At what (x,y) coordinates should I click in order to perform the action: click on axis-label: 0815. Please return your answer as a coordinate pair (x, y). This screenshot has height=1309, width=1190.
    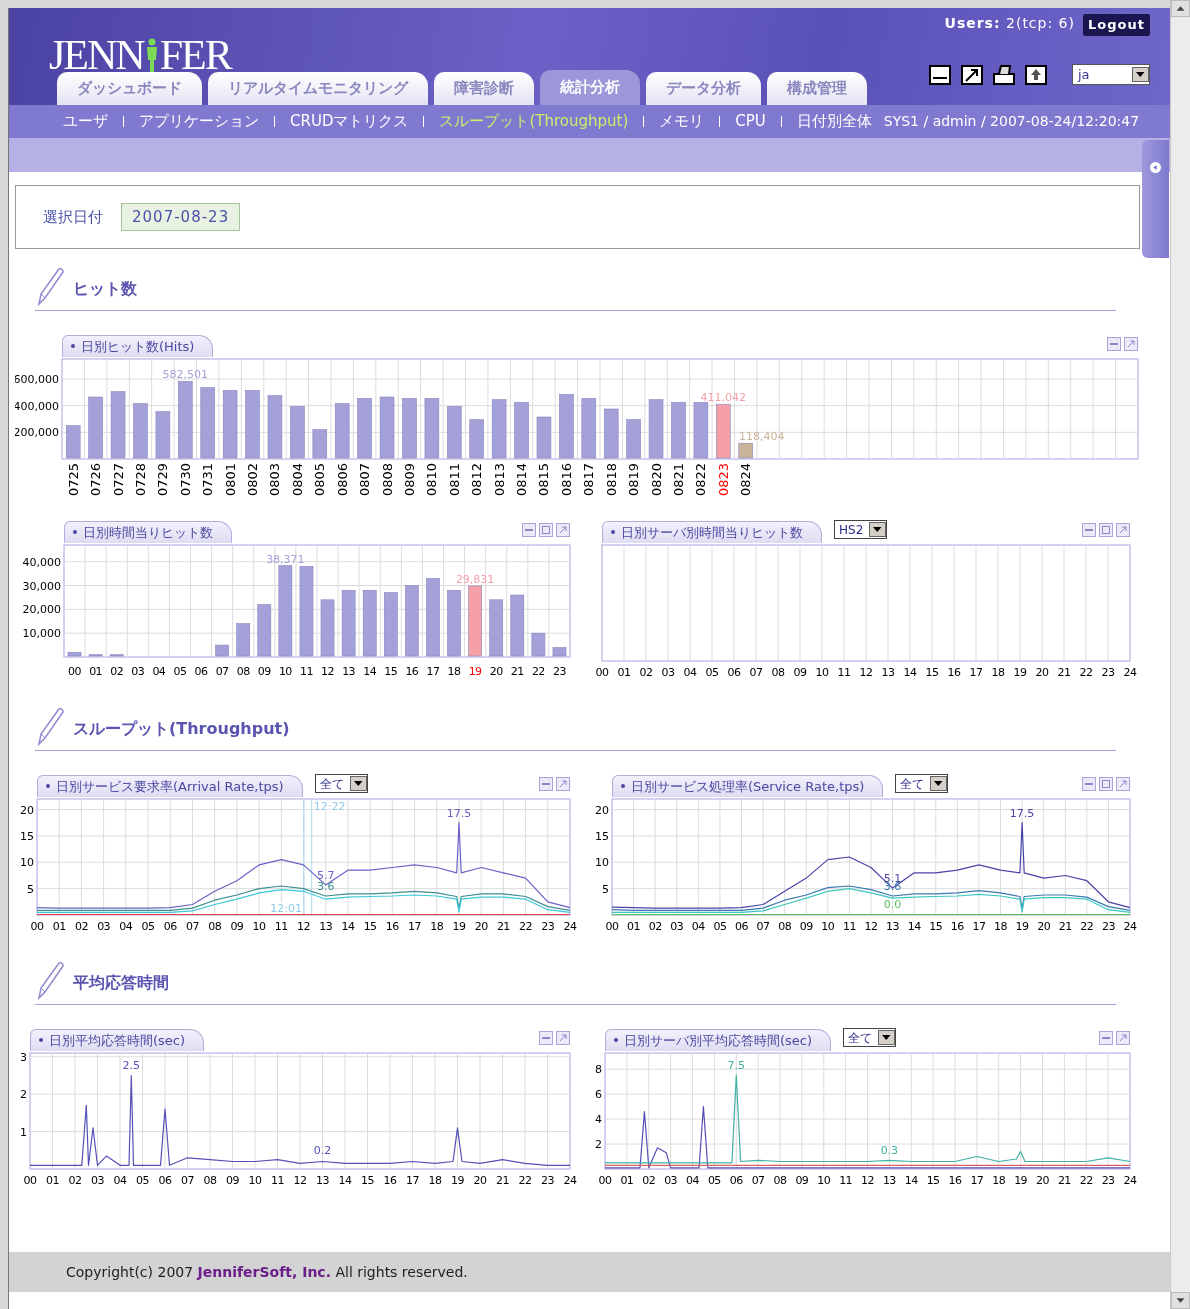
    Looking at the image, I should click on (544, 480).